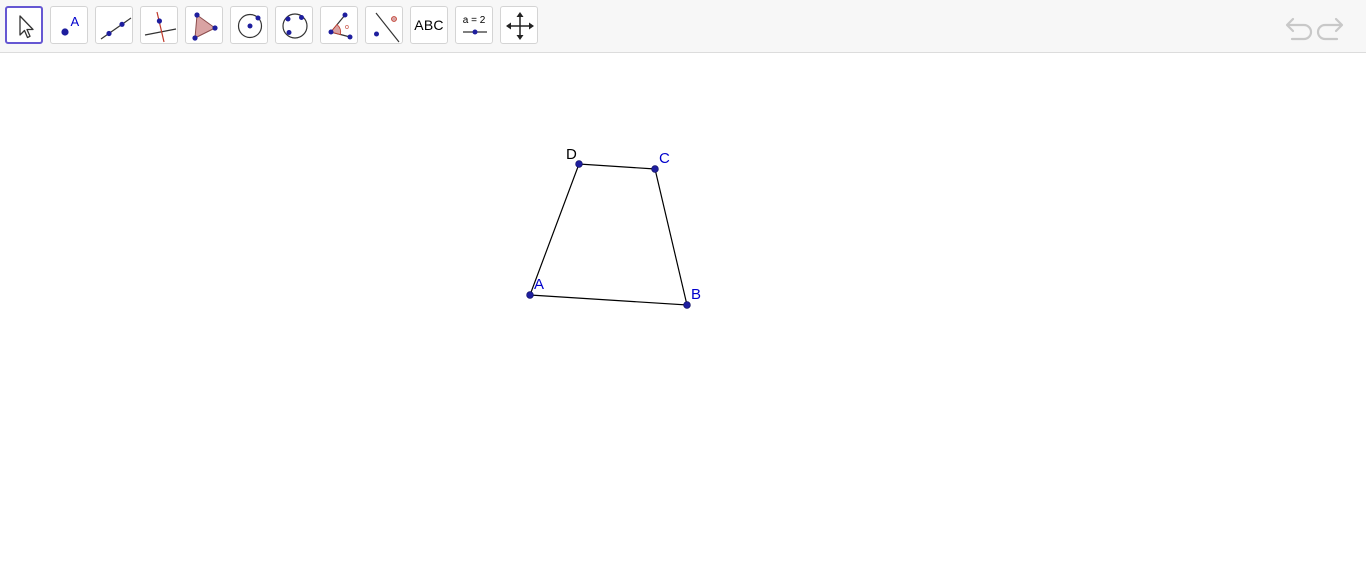  I want to click on point-tool-button: A, so click(69, 25).